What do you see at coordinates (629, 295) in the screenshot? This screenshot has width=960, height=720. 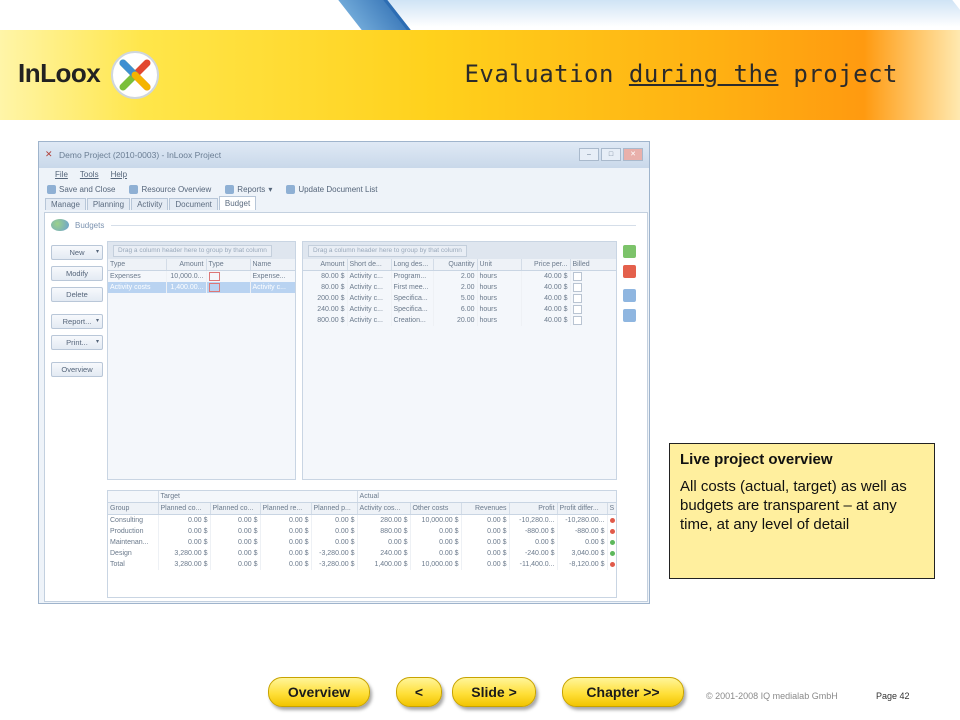 I see `move-up-icon` at bounding box center [629, 295].